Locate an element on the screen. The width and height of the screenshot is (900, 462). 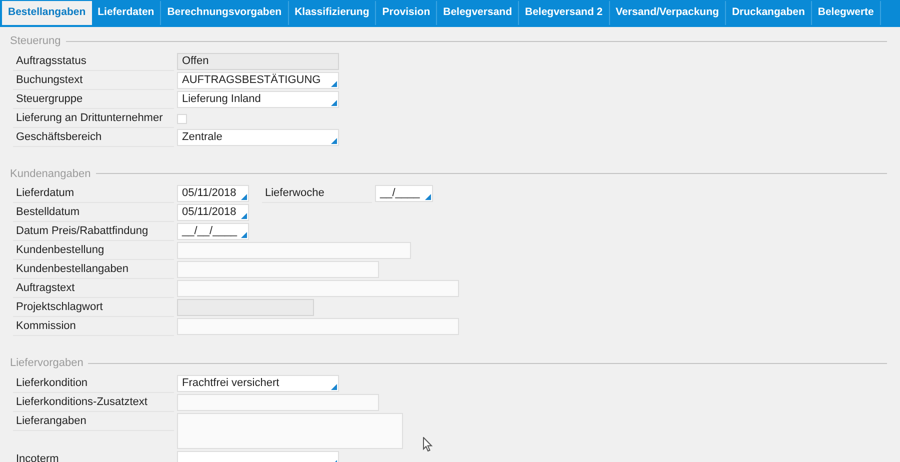
field-label: Kundenbestellung is located at coordinates (93, 251).